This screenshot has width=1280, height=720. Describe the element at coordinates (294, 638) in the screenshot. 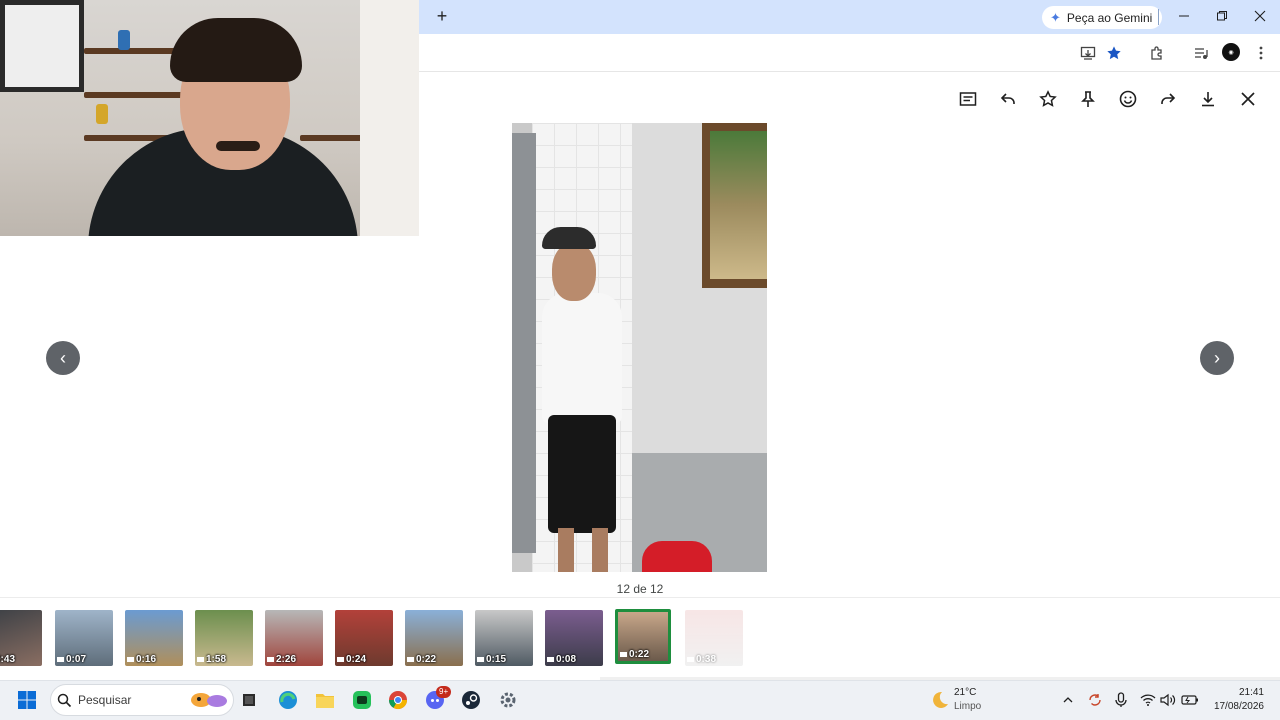

I see `thumbnail-item: 2:26` at that location.